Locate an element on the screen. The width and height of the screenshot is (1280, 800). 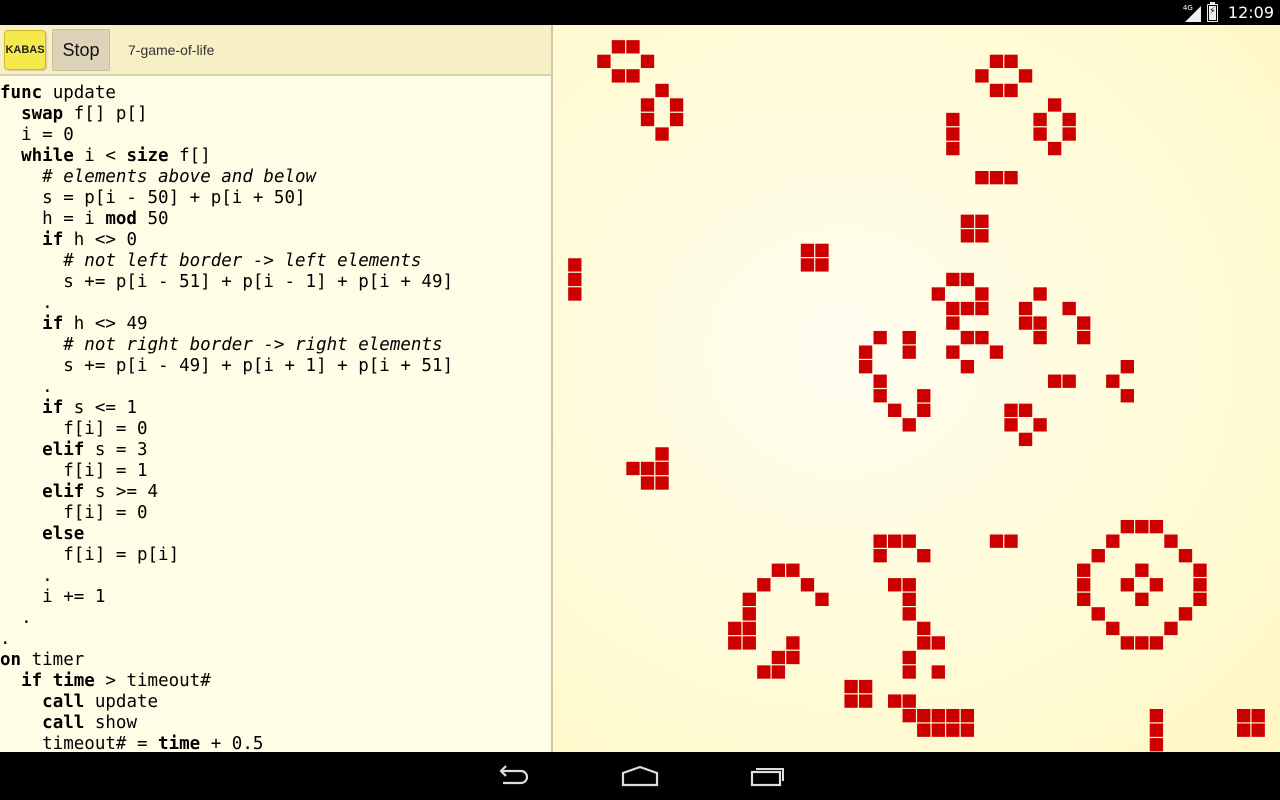
code-line: s = p[i - 50] + p[i + 50] is located at coordinates (152, 198).